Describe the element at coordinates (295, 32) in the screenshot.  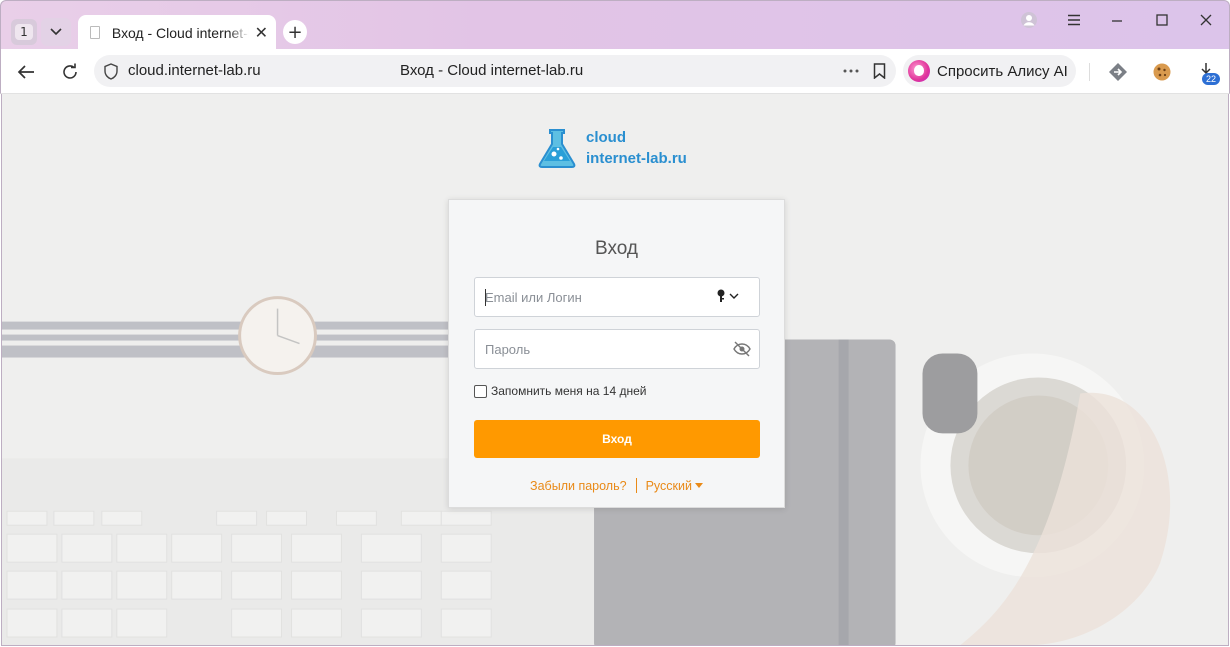
I see `new-tab-button: +` at that location.